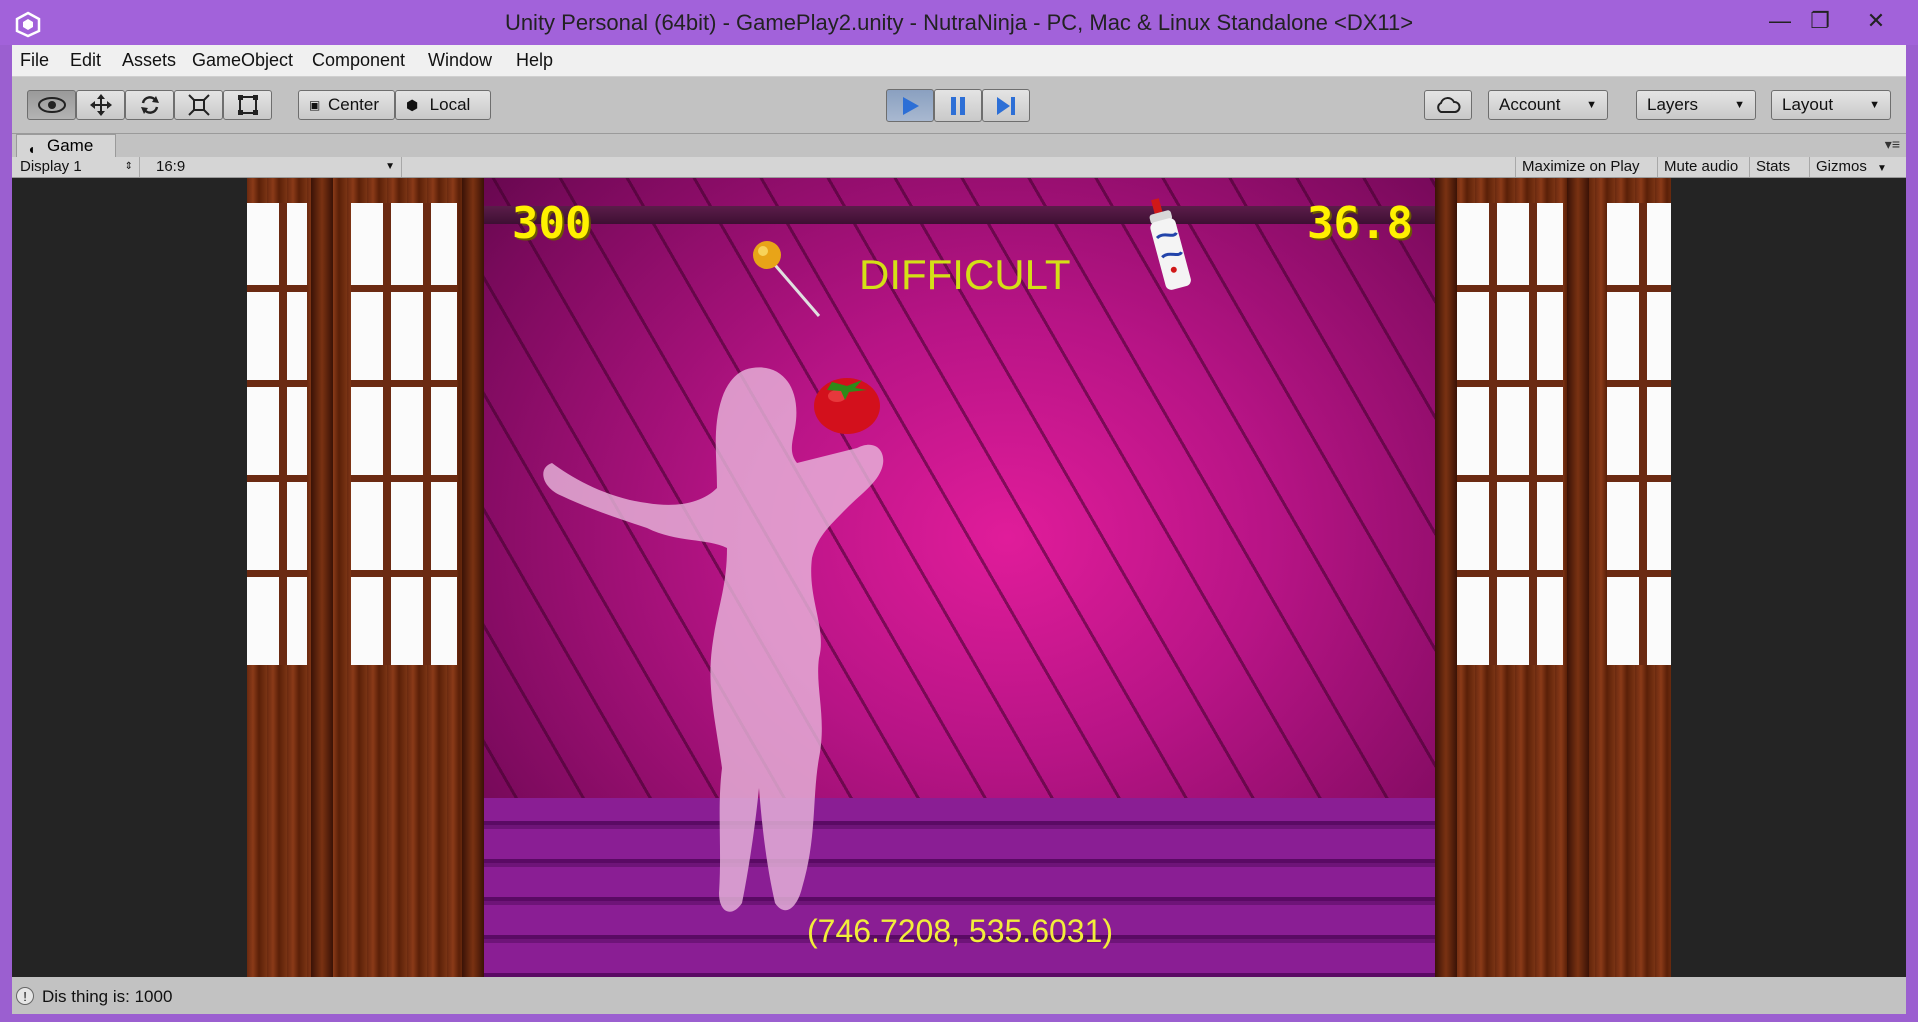 This screenshot has width=1918, height=1022. Describe the element at coordinates (534, 60) in the screenshot. I see `menu-help: Help` at that location.